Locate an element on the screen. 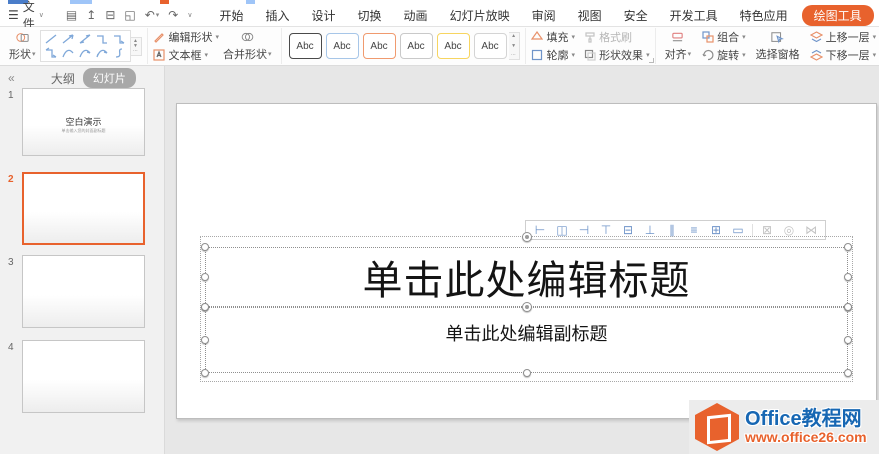 The image size is (879, 454). scroll-up-icon: ▲ is located at coordinates (514, 36).